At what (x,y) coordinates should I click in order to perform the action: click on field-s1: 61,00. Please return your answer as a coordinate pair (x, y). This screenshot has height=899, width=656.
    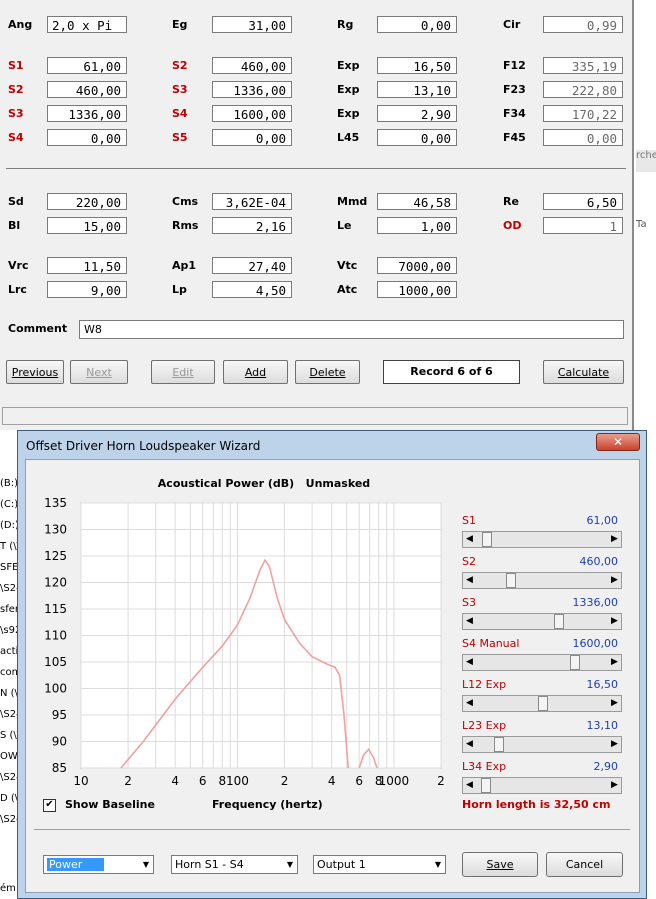
    Looking at the image, I should click on (87, 65).